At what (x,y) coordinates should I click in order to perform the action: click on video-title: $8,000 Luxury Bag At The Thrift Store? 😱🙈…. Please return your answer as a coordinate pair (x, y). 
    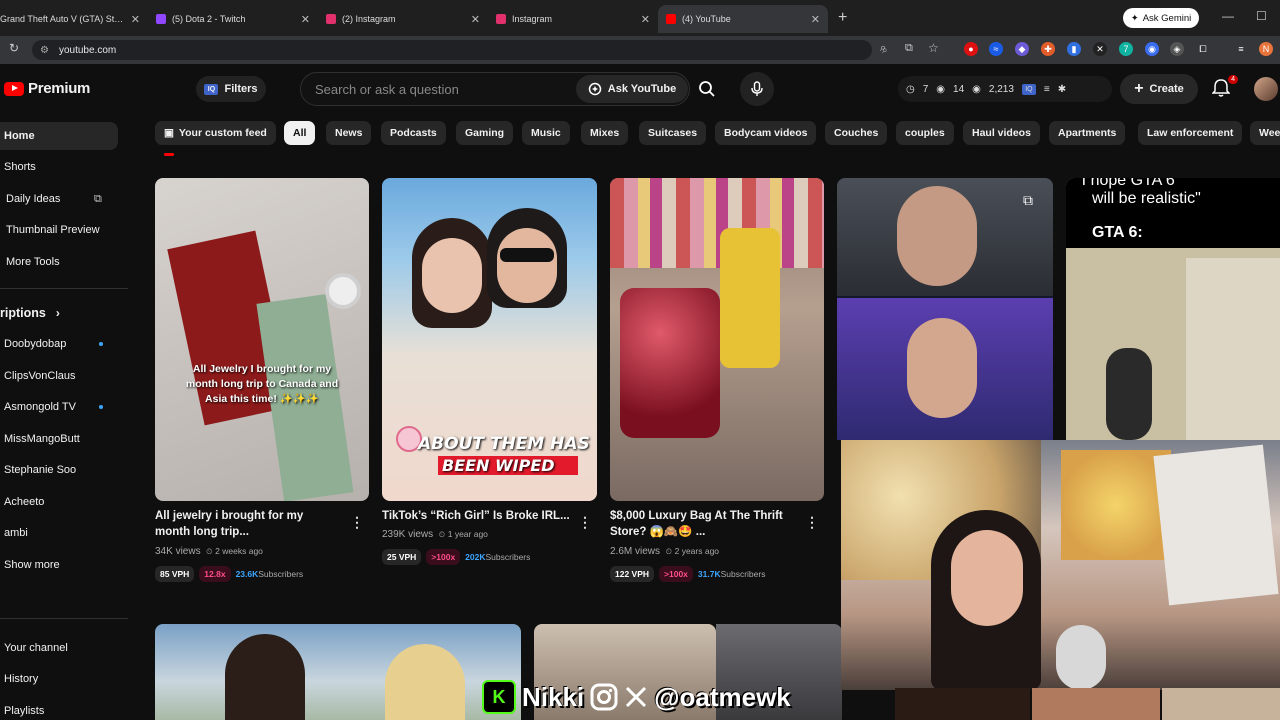
    Looking at the image, I should click on (705, 524).